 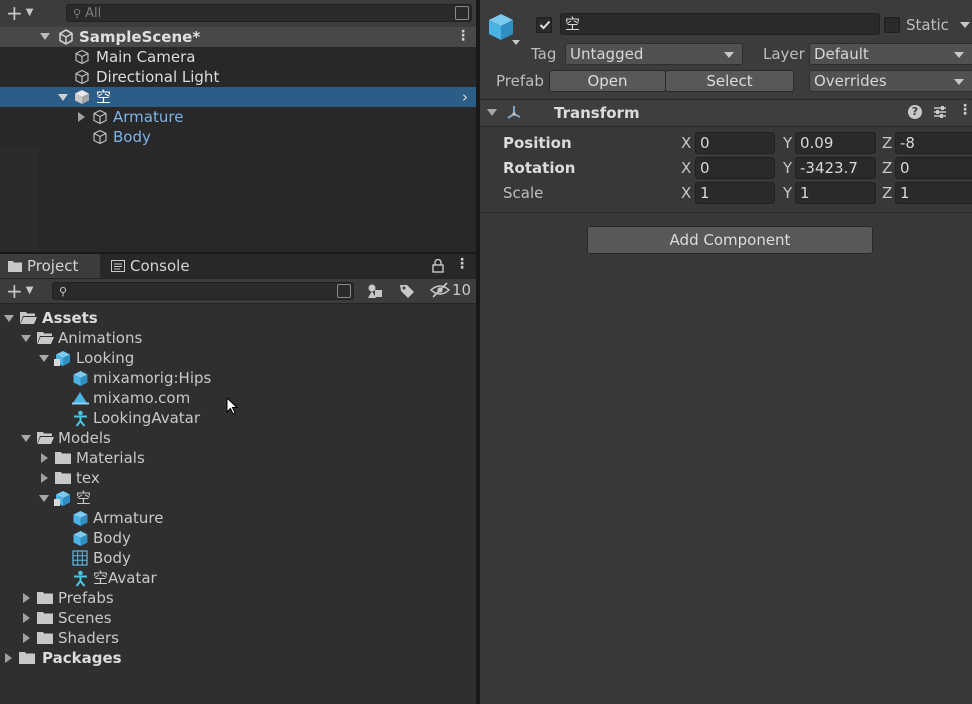 What do you see at coordinates (238, 458) in the screenshot?
I see `project-item-materials: Materials` at bounding box center [238, 458].